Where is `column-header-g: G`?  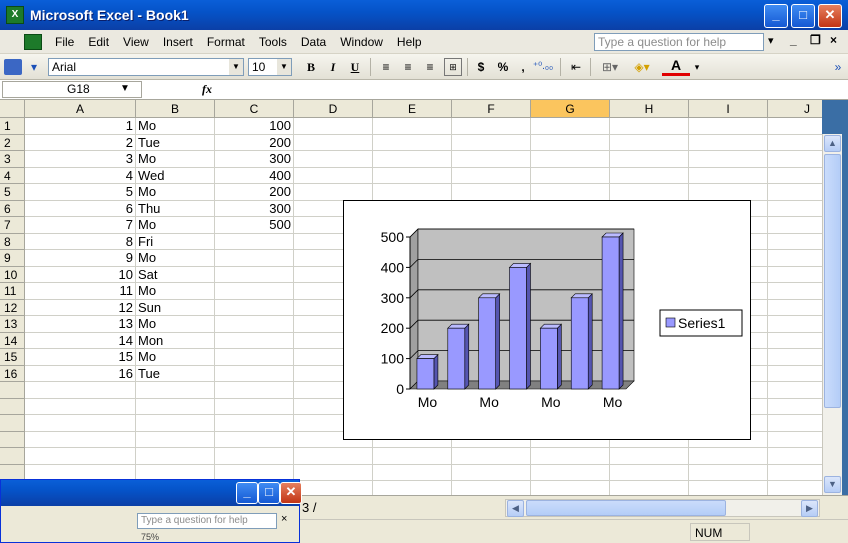
column-header-g: G is located at coordinates (570, 109).